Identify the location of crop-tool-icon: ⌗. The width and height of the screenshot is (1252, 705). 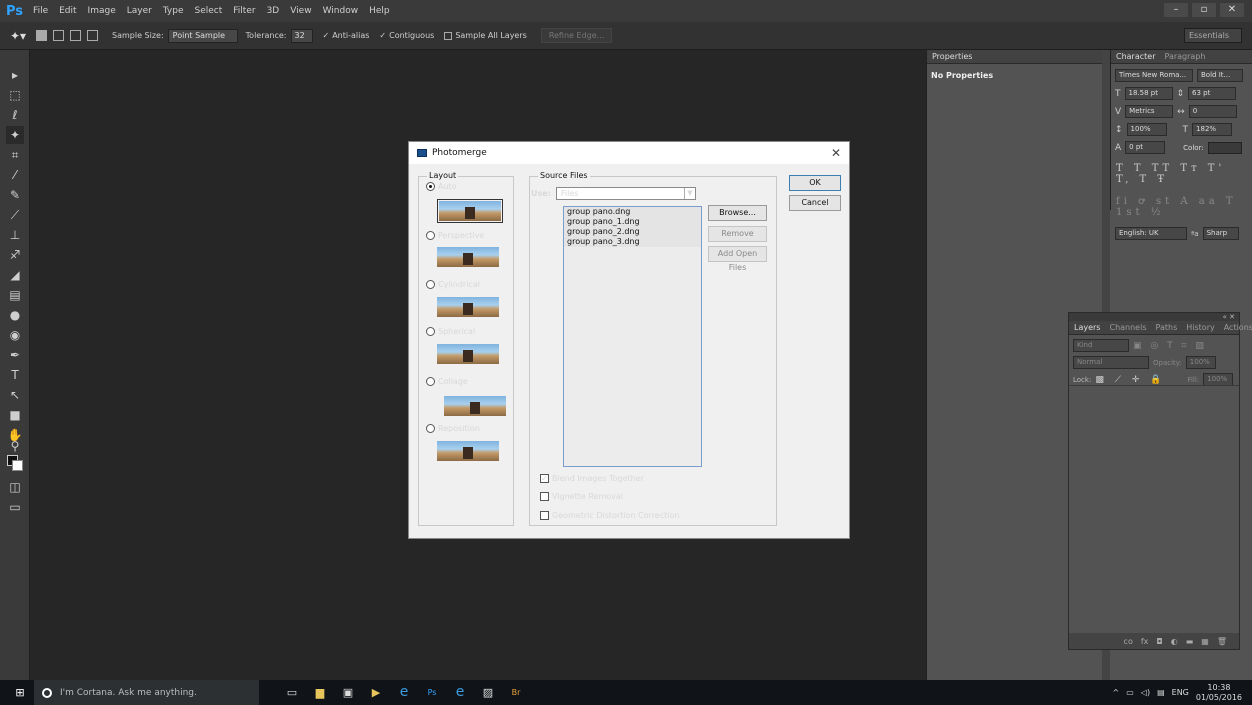
(15, 155).